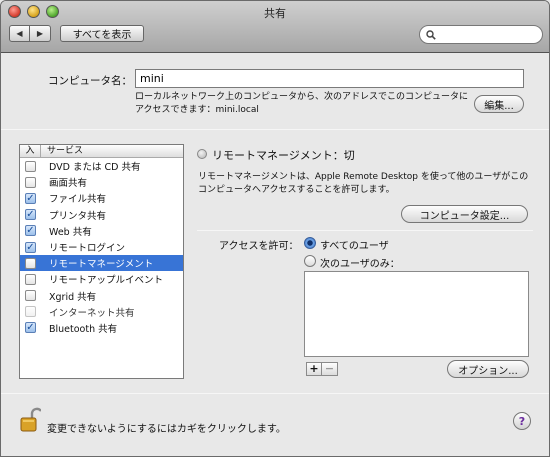  Describe the element at coordinates (92, 313) in the screenshot. I see `service-label: インターネット共有` at that location.